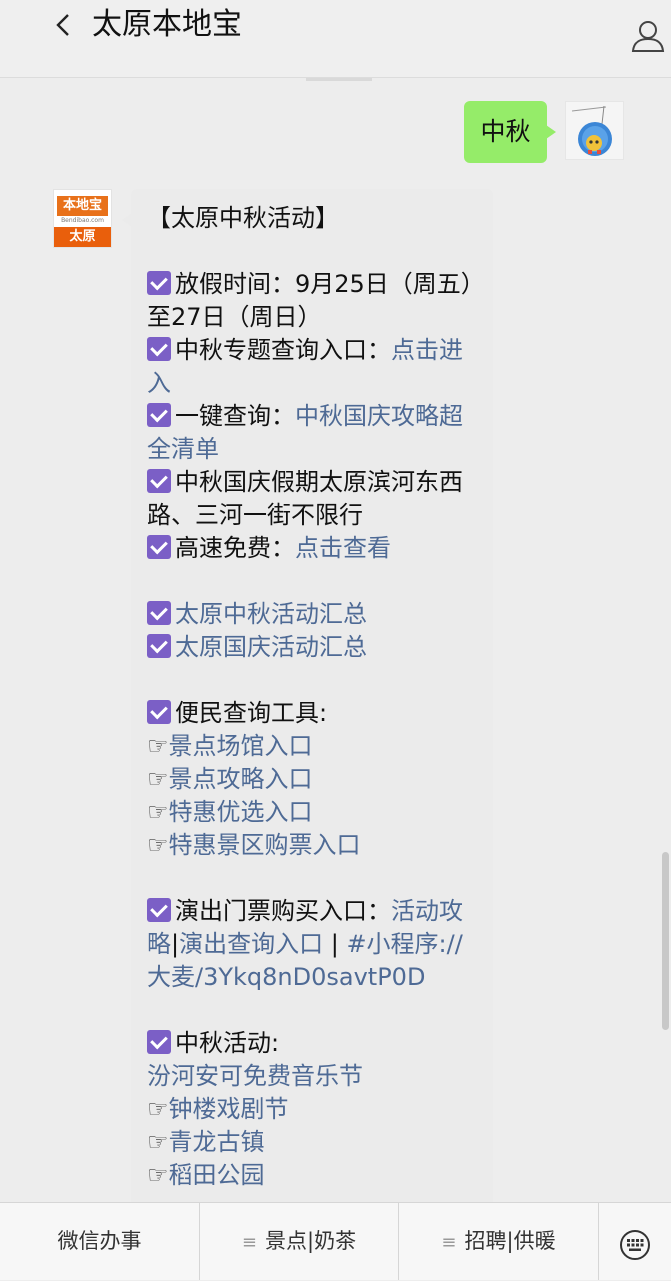 This screenshot has height=1281, width=671. What do you see at coordinates (82, 237) in the screenshot?
I see `logo-city: 太原` at bounding box center [82, 237].